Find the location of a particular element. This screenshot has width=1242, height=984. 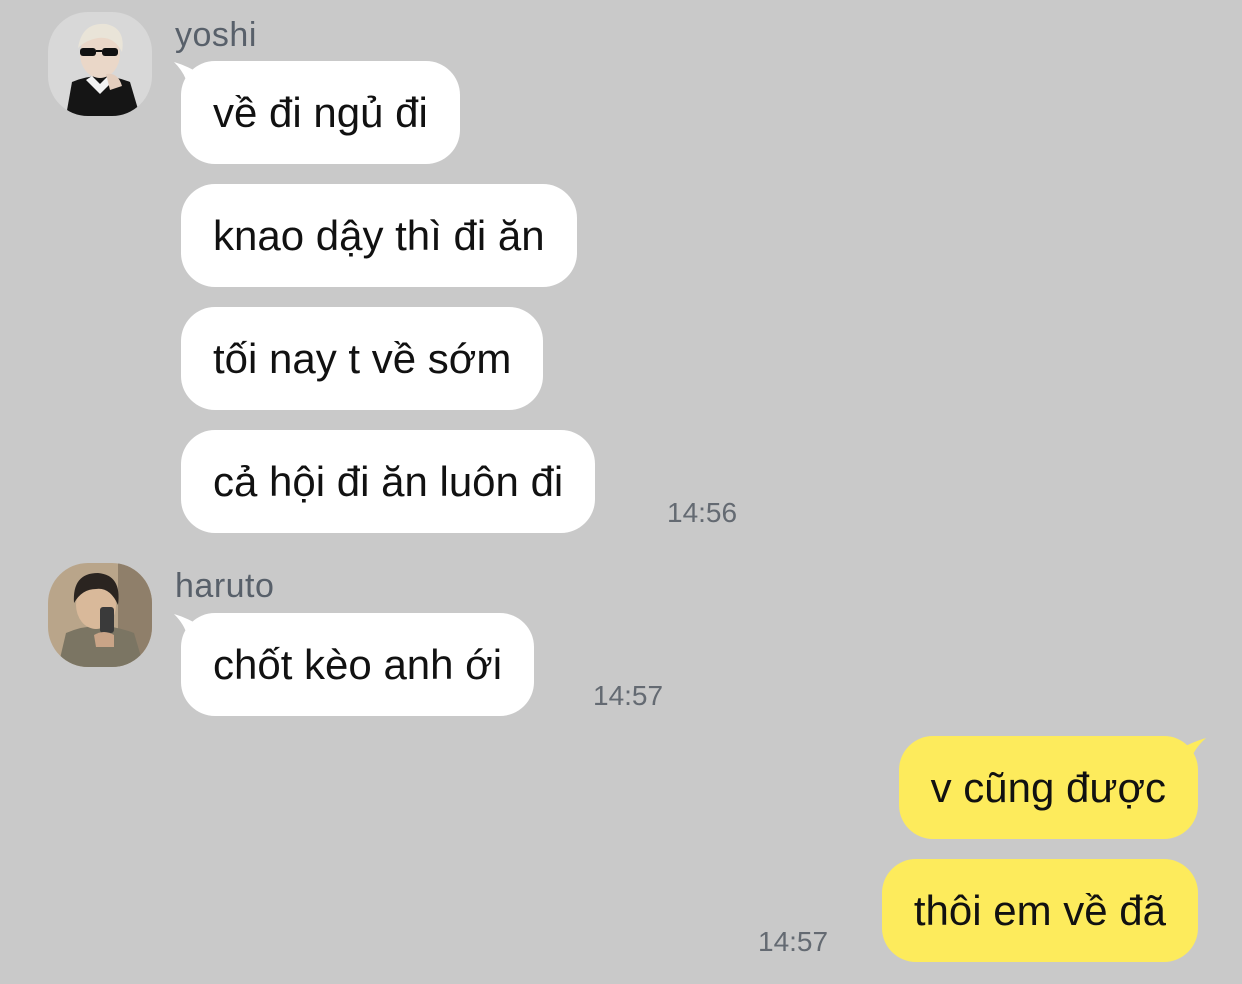

message-text: v cũng được is located at coordinates (1048, 787).